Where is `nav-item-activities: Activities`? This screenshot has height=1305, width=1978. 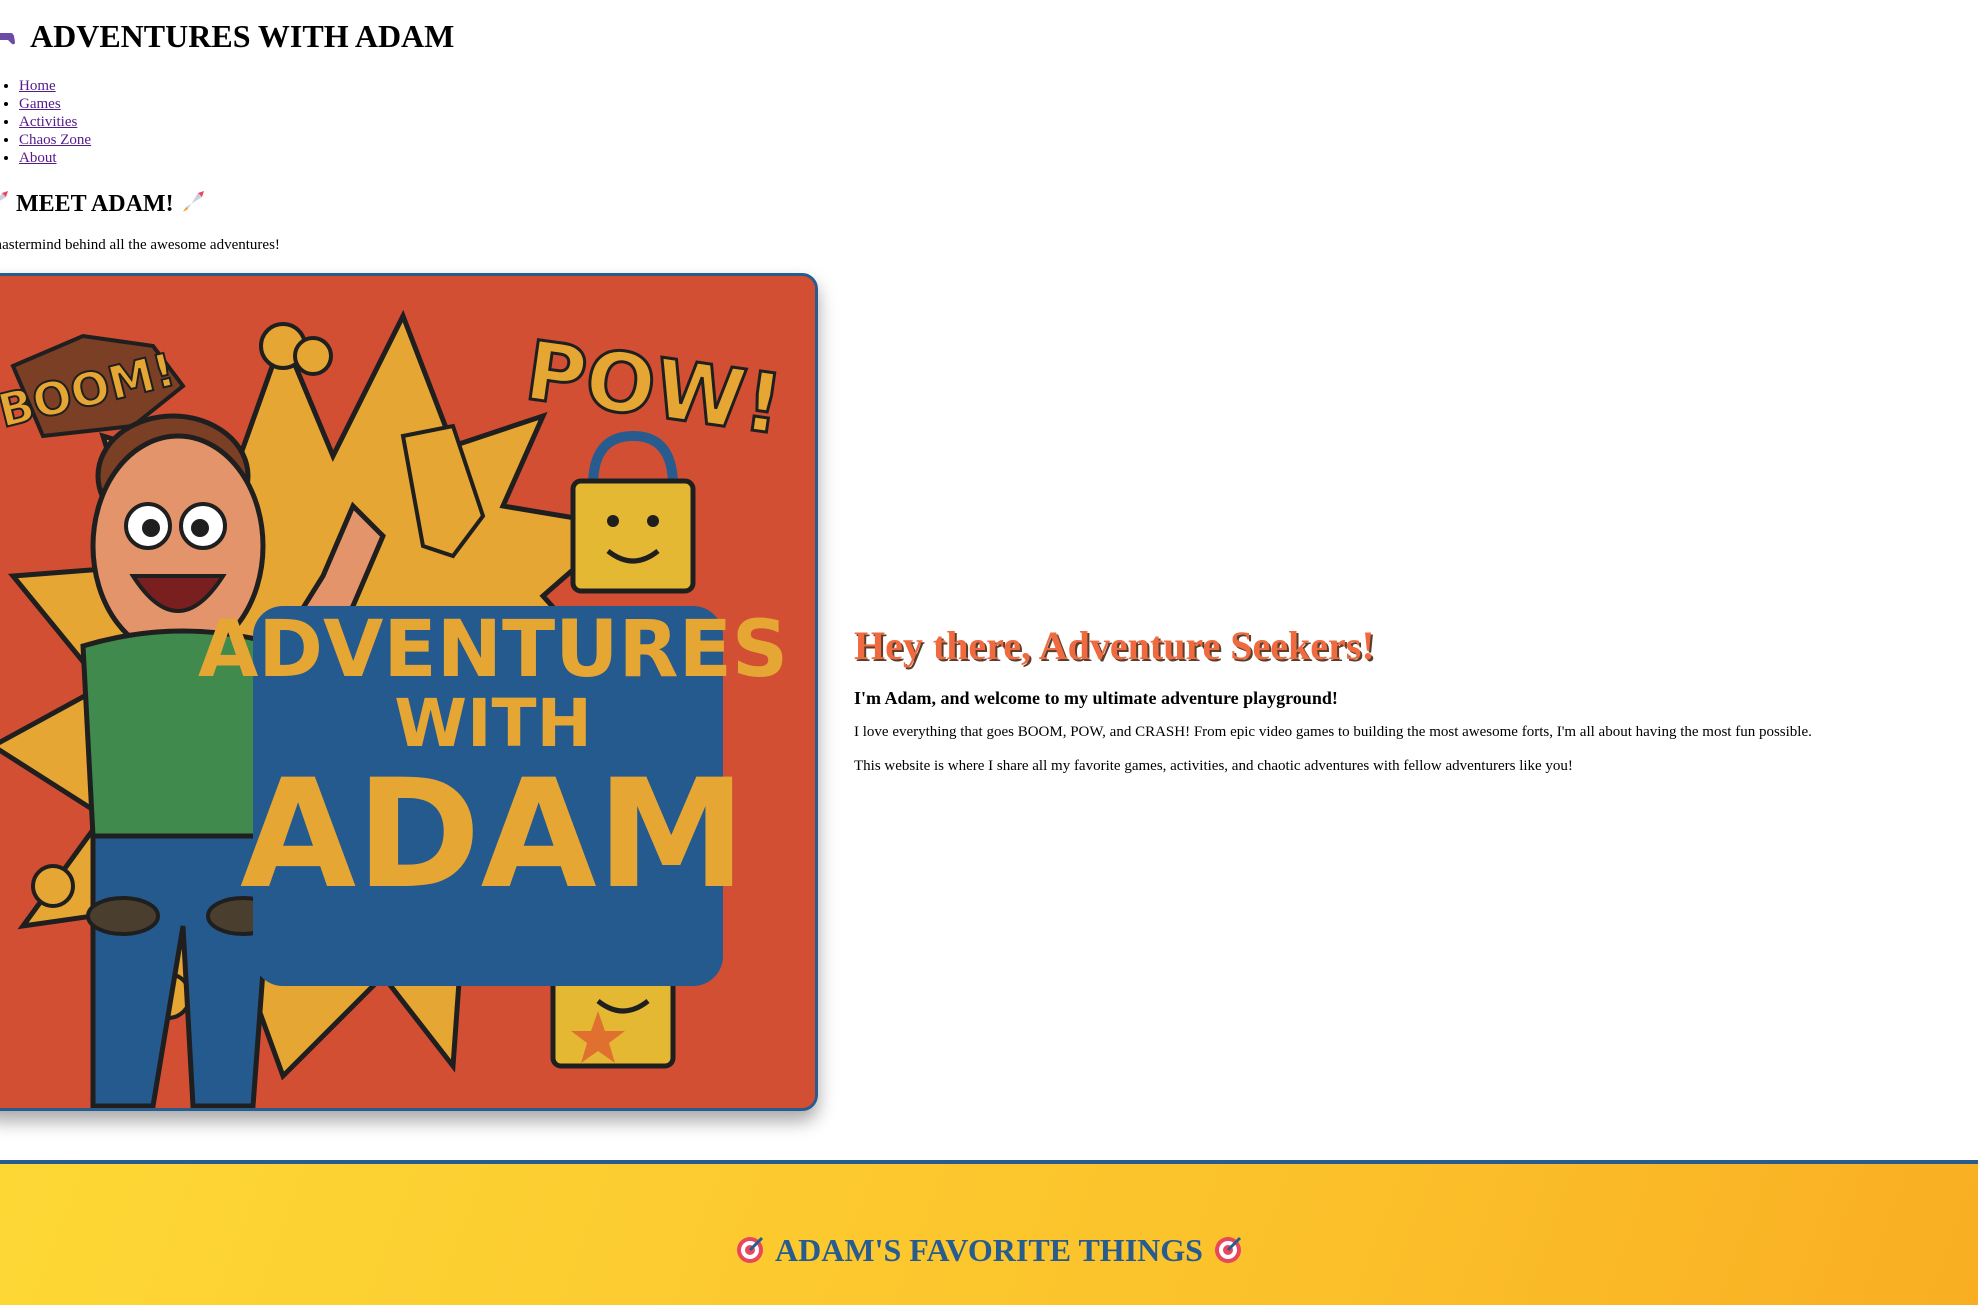
nav-item-activities: Activities is located at coordinates (55, 122).